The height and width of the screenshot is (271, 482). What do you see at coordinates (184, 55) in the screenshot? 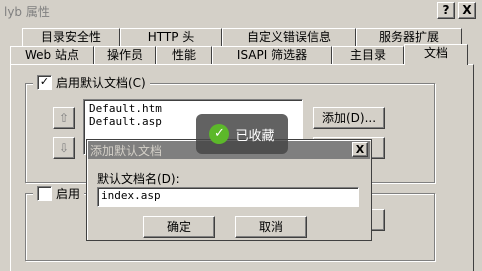
I see `tab-performance: 性能` at bounding box center [184, 55].